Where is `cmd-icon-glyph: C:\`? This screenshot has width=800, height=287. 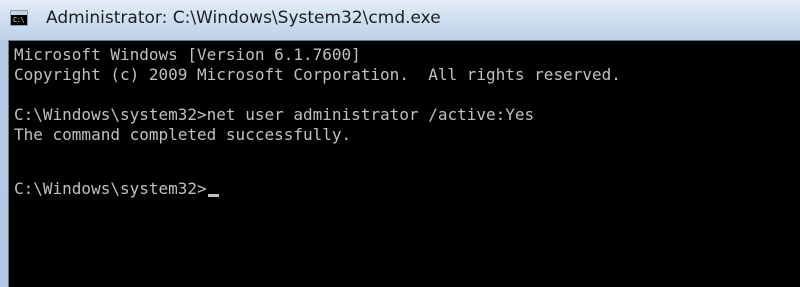
cmd-icon-glyph: C:\ is located at coordinates (19, 20).